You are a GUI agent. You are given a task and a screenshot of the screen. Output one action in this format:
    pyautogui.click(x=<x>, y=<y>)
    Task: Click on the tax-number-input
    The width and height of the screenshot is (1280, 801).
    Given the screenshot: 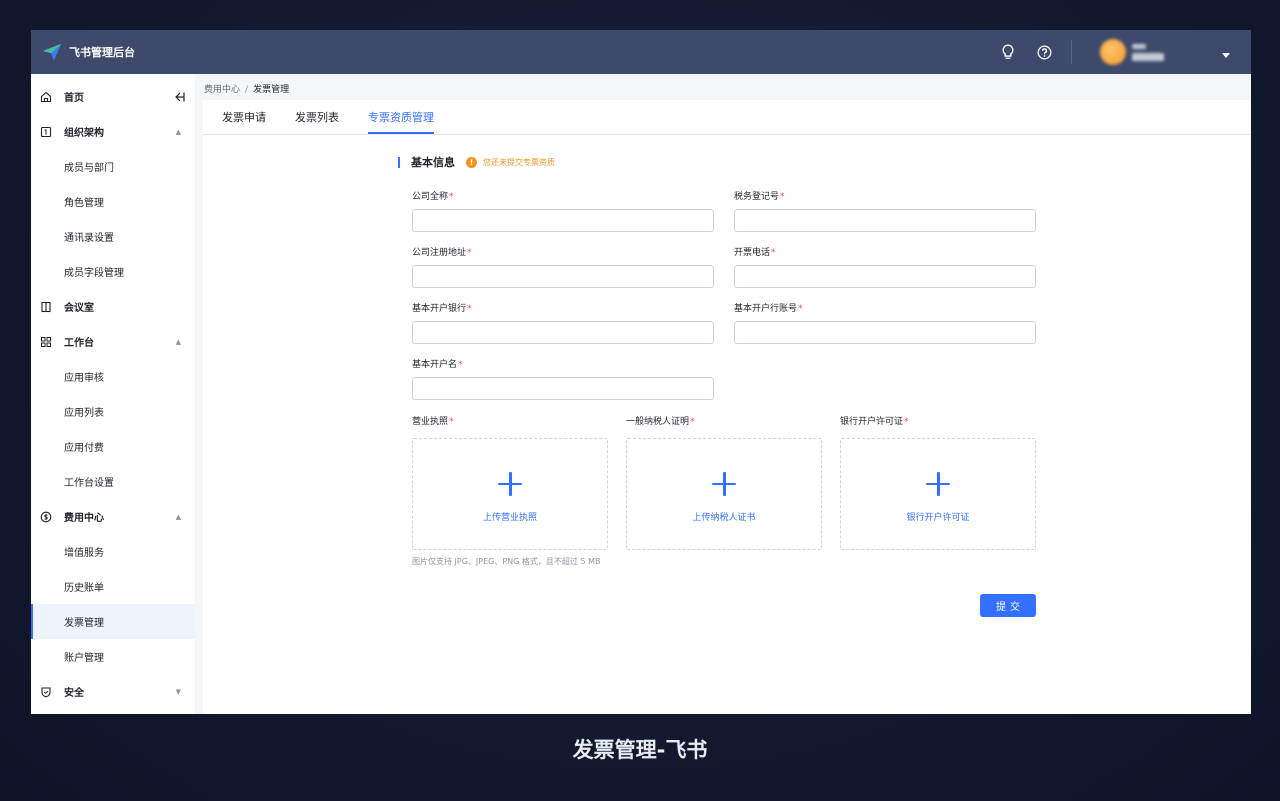 What is the action you would take?
    pyautogui.click(x=885, y=220)
    